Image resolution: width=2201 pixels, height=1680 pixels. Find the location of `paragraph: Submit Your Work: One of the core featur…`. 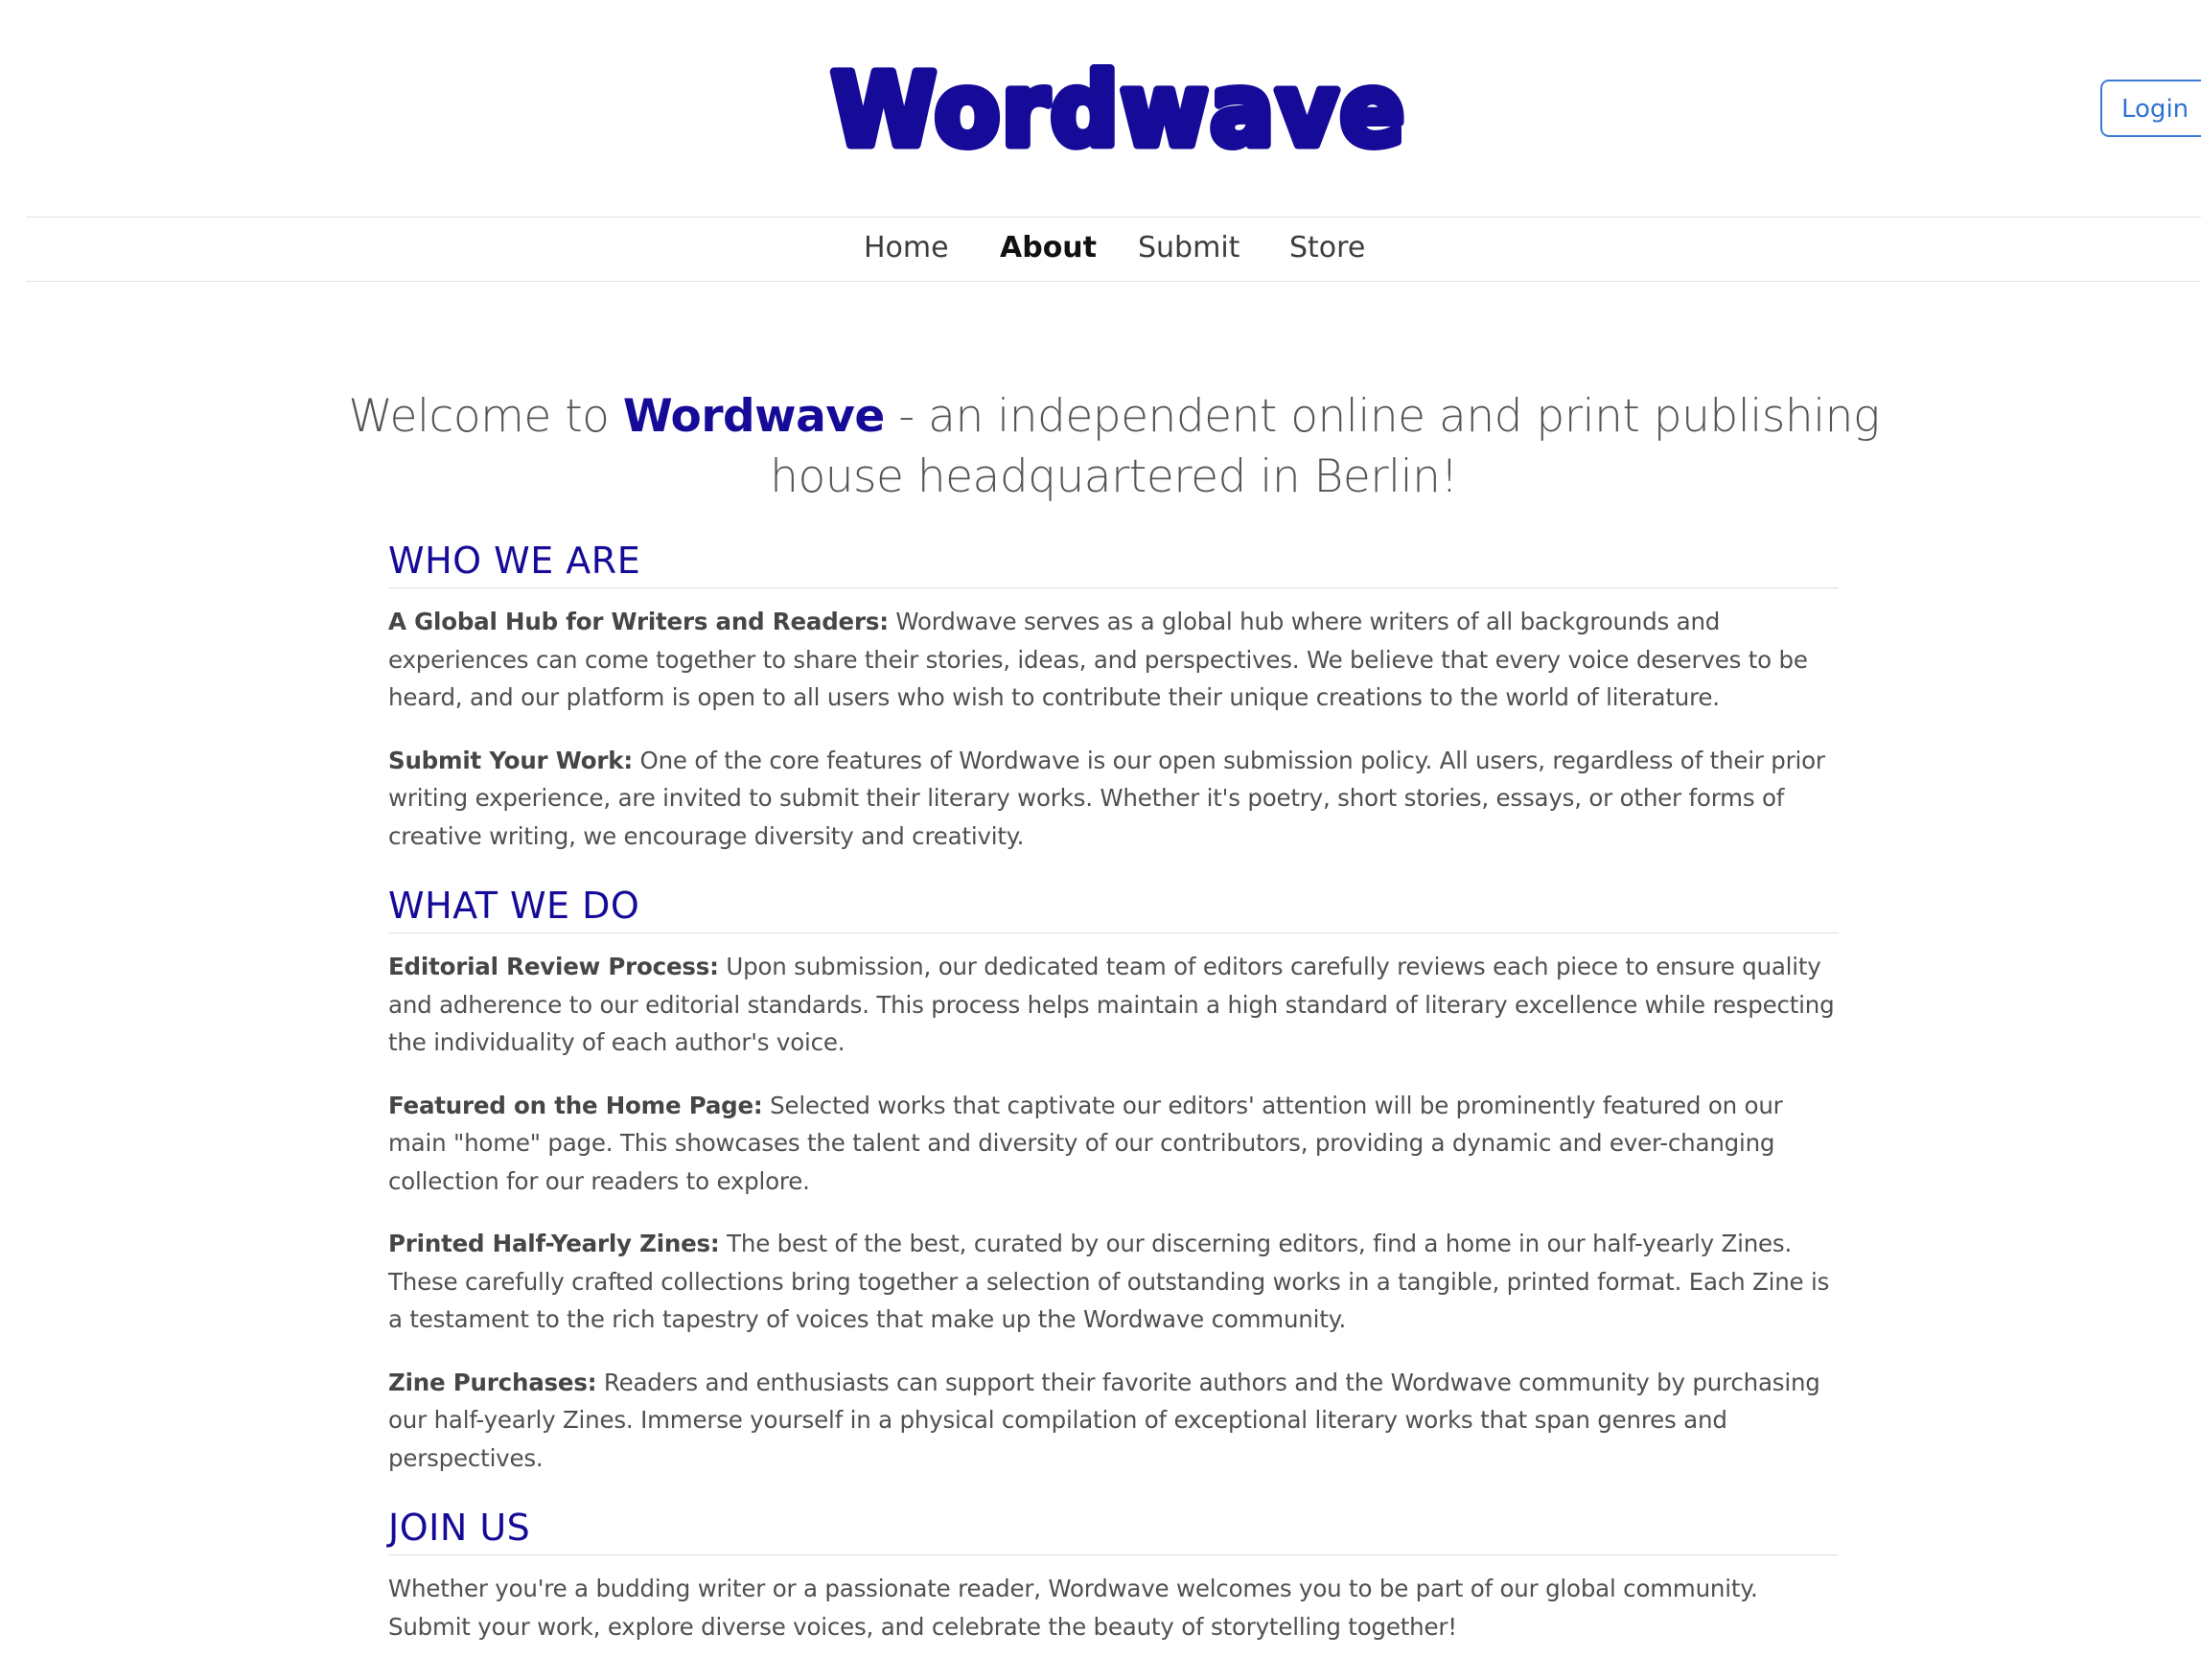

paragraph: Submit Your Work: One of the core featur… is located at coordinates (1113, 799).